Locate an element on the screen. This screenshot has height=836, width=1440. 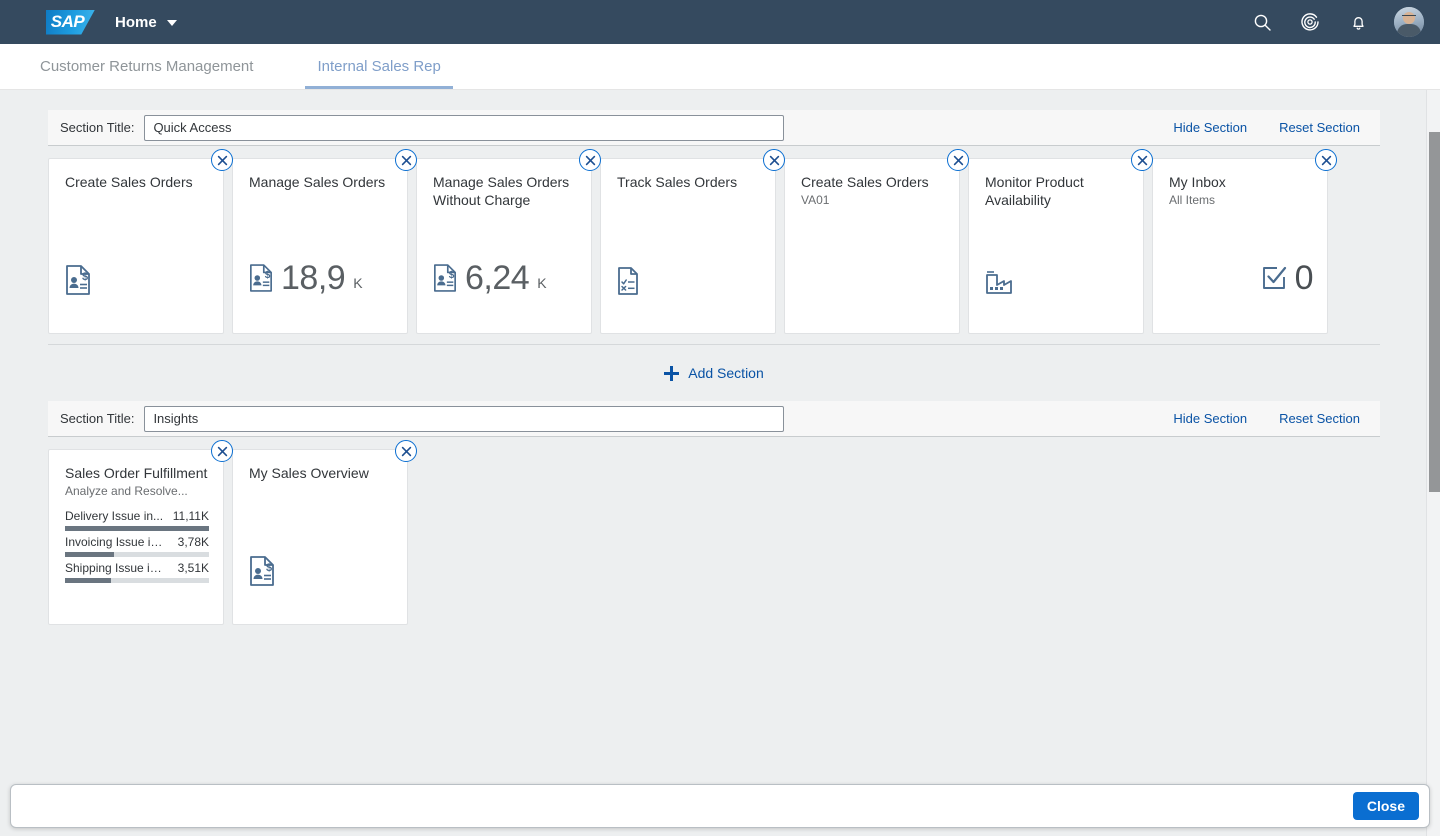
tile-manage-sales-orders: Manage Sales Orders $ 18,9 K is located at coordinates (324, 241).